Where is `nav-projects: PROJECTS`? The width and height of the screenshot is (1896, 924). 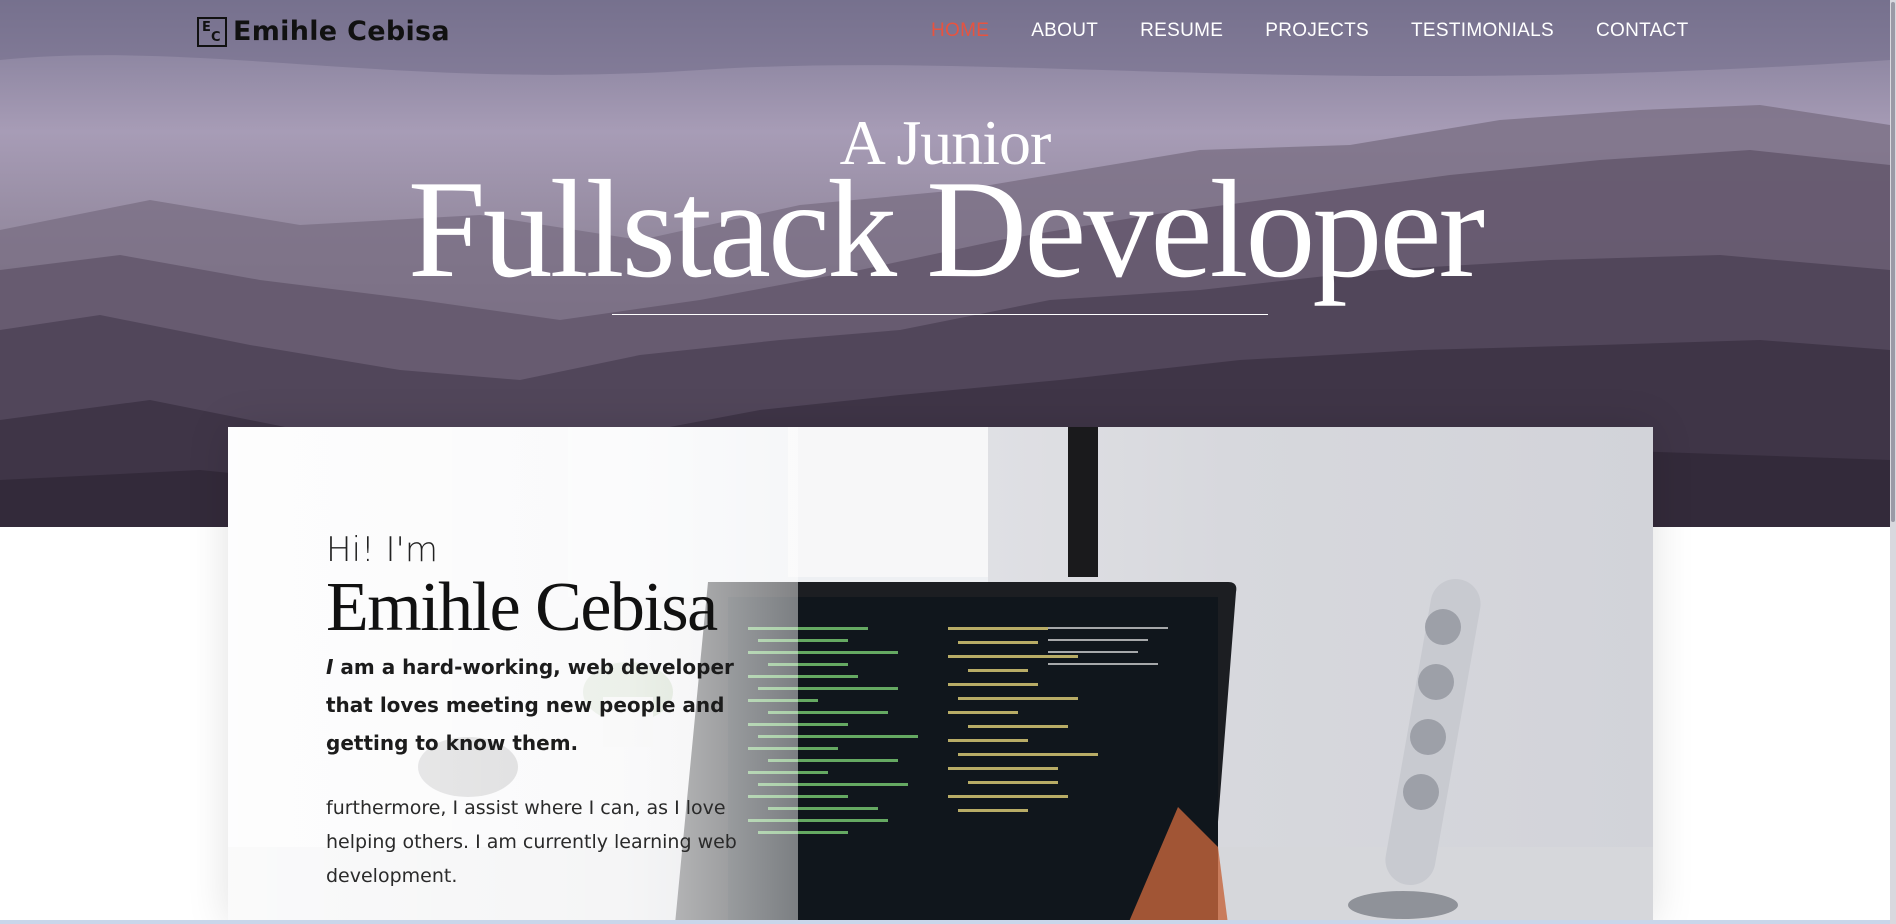 nav-projects: PROJECTS is located at coordinates (1317, 31).